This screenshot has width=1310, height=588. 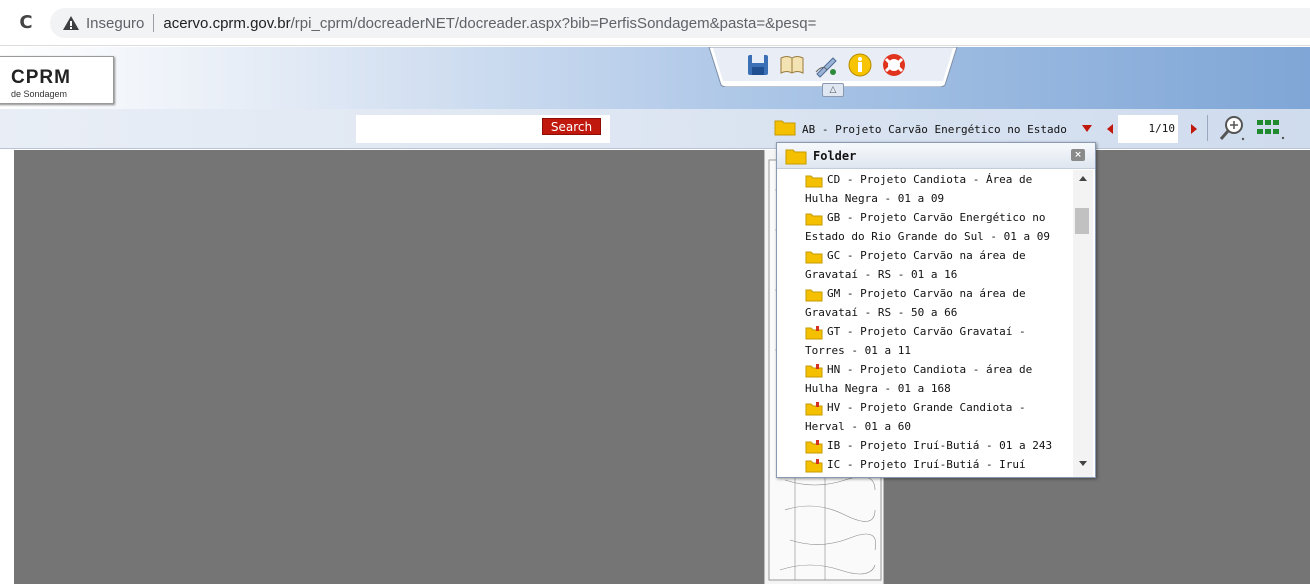 I want to click on next-page-icon, so click(x=1194, y=129).